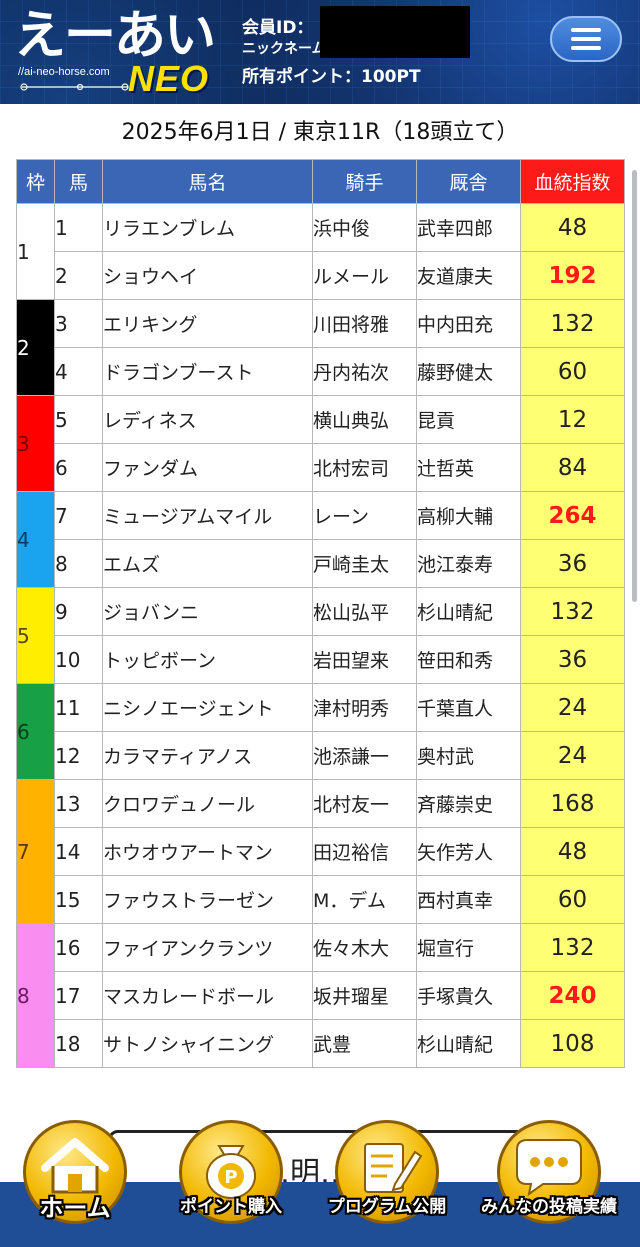  Describe the element at coordinates (395, 32) in the screenshot. I see `redacted-user-info` at that location.